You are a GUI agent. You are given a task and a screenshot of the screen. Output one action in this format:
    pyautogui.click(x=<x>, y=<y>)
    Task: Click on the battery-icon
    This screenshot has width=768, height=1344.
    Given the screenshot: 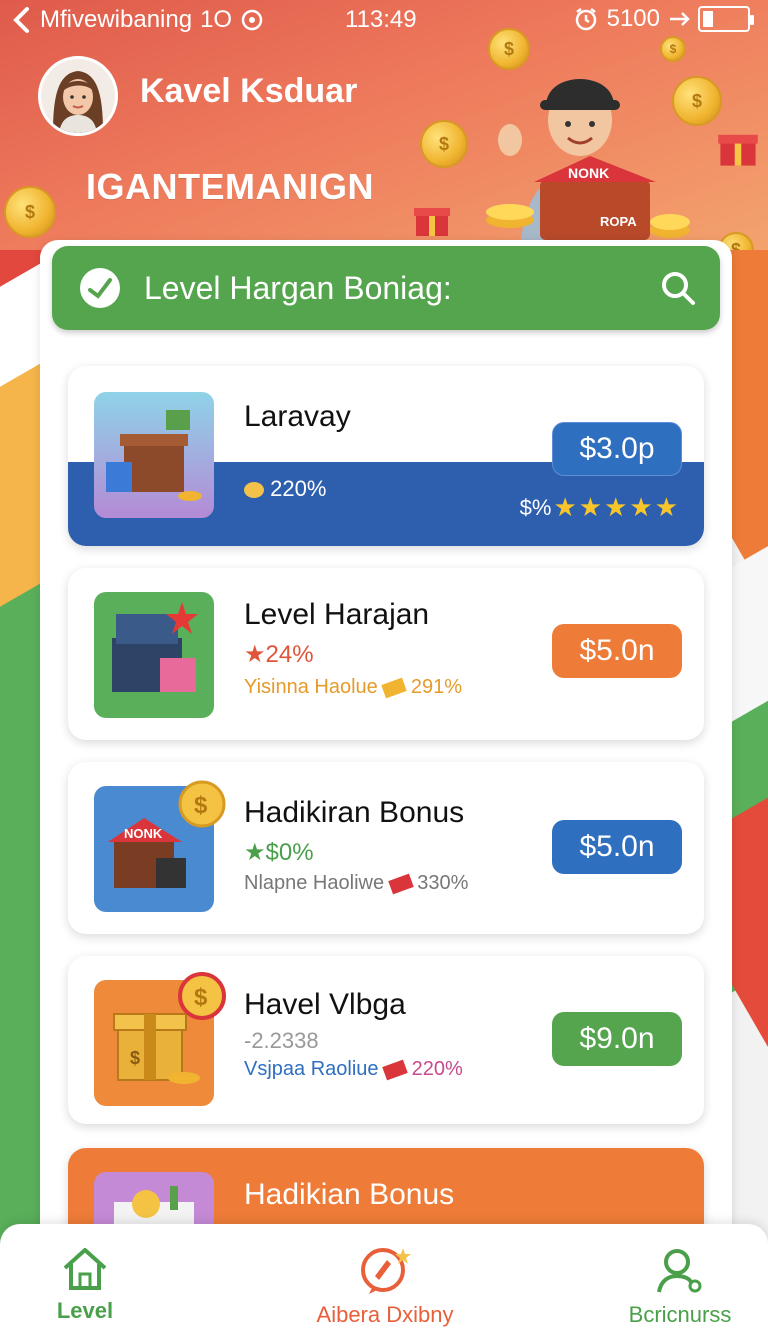 What is the action you would take?
    pyautogui.click(x=726, y=19)
    